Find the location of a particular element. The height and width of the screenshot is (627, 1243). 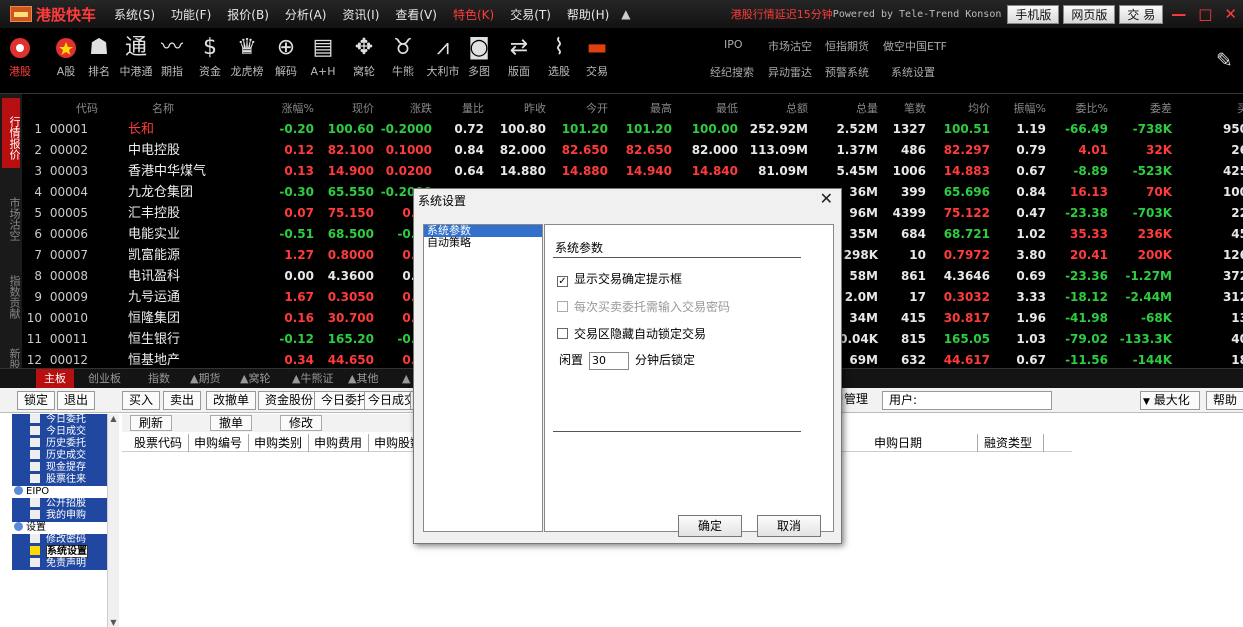

help-button: 帮助 is located at coordinates (1224, 400).